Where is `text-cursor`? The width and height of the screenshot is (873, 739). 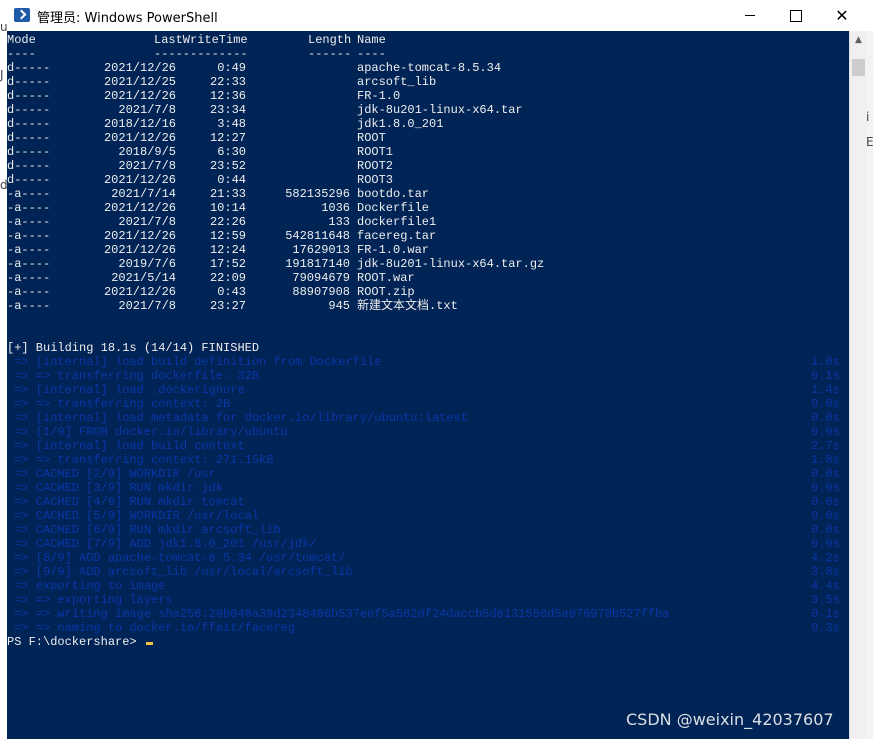
text-cursor is located at coordinates (149, 643).